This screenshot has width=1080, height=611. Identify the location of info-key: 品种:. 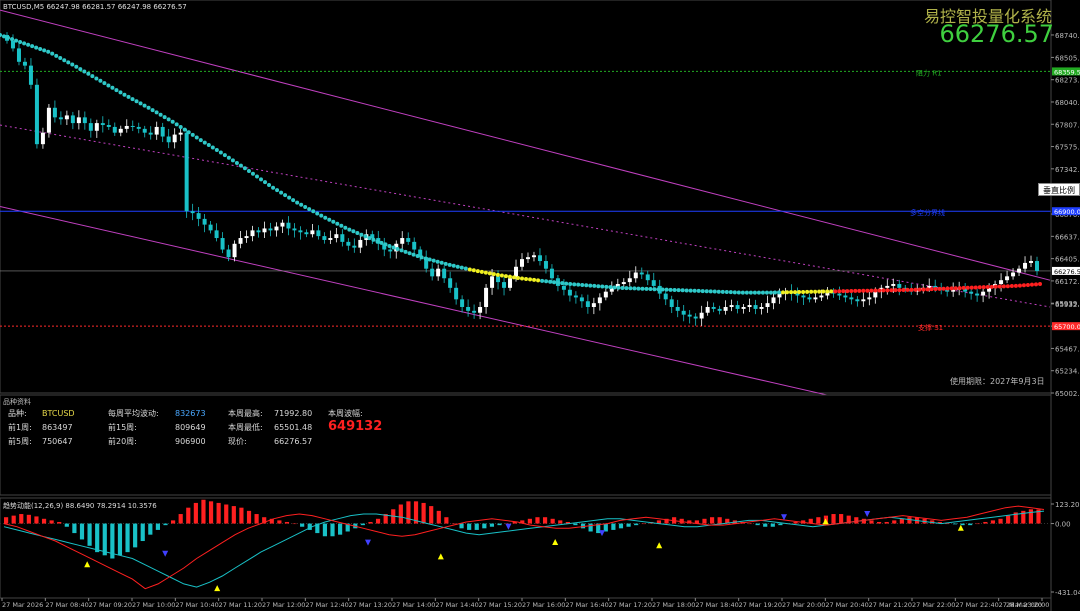
(17, 413).